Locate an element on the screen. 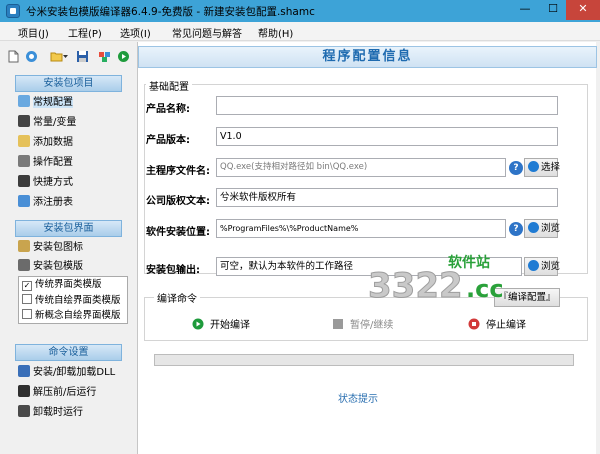 The width and height of the screenshot is (600, 454). sidebar-item-uninstall-run: 卸载时运行 is located at coordinates (50, 413).